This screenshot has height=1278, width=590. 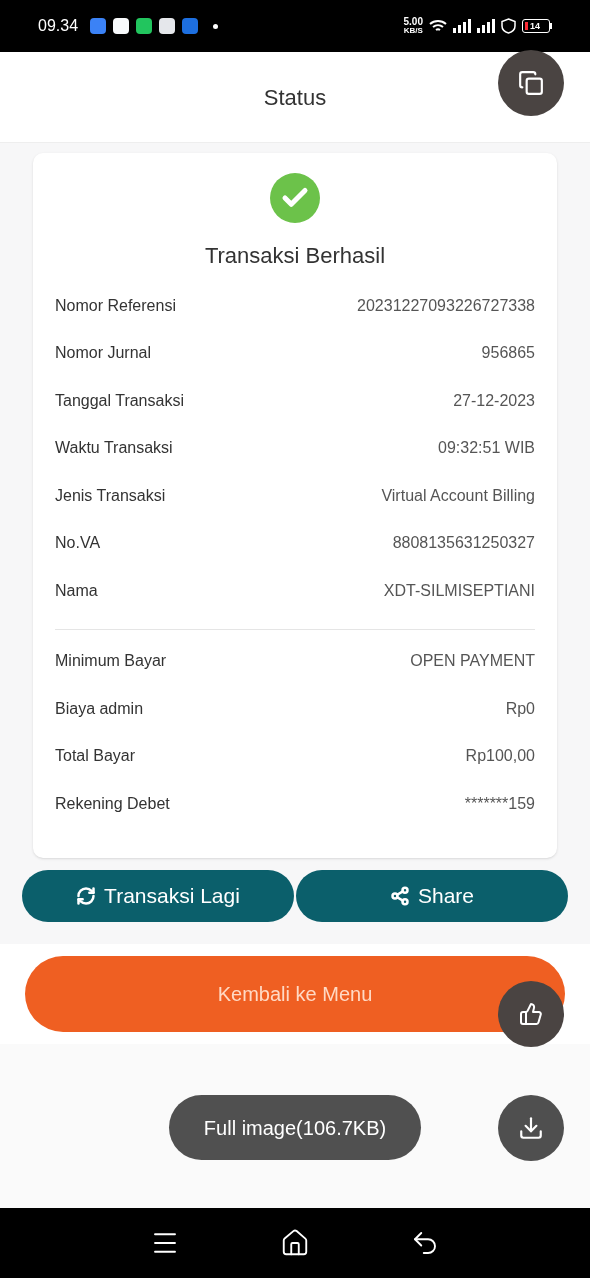 I want to click on detail-value: XDT-SILMISEPTIANI, so click(x=459, y=590).